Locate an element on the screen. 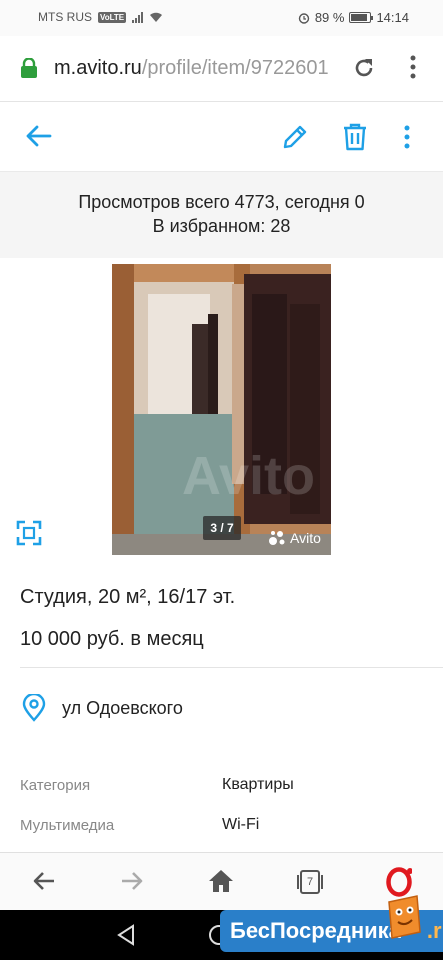 The image size is (443, 960). listing-title: Студия, 20 м², 16/17 эт. is located at coordinates (128, 597).